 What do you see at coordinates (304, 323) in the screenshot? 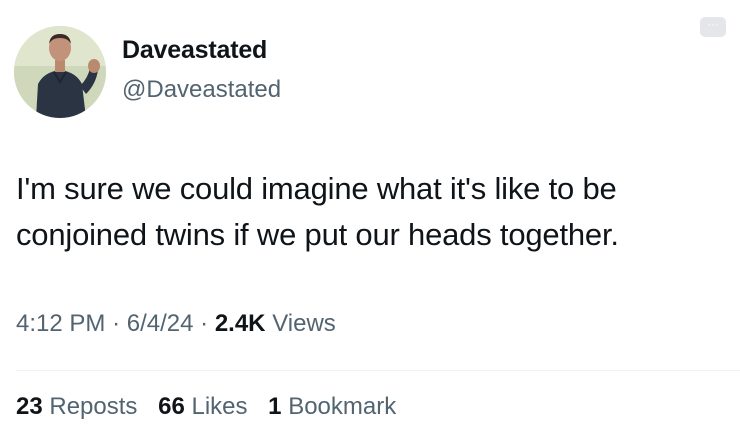
I see `views-label: Views` at bounding box center [304, 323].